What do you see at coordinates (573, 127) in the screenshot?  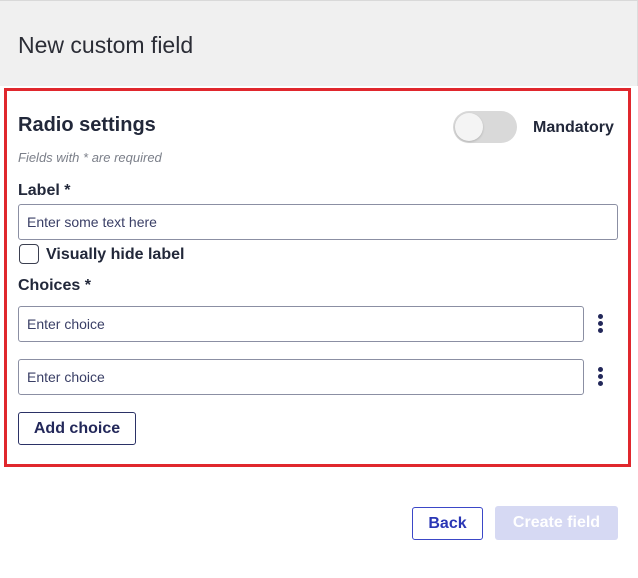 I see `mandatory-label: Mandatory` at bounding box center [573, 127].